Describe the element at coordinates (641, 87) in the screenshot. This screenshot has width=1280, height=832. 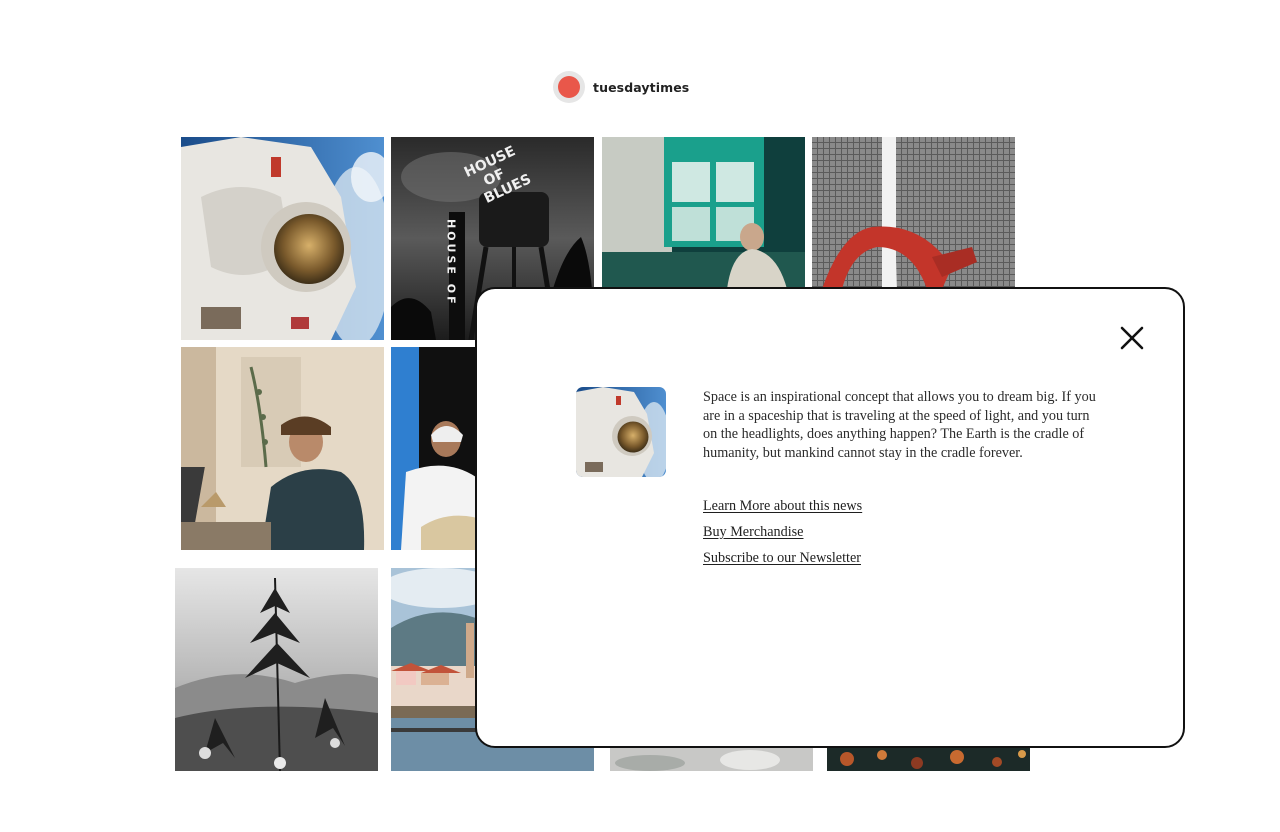
I see `username: tuesdaytimes` at that location.